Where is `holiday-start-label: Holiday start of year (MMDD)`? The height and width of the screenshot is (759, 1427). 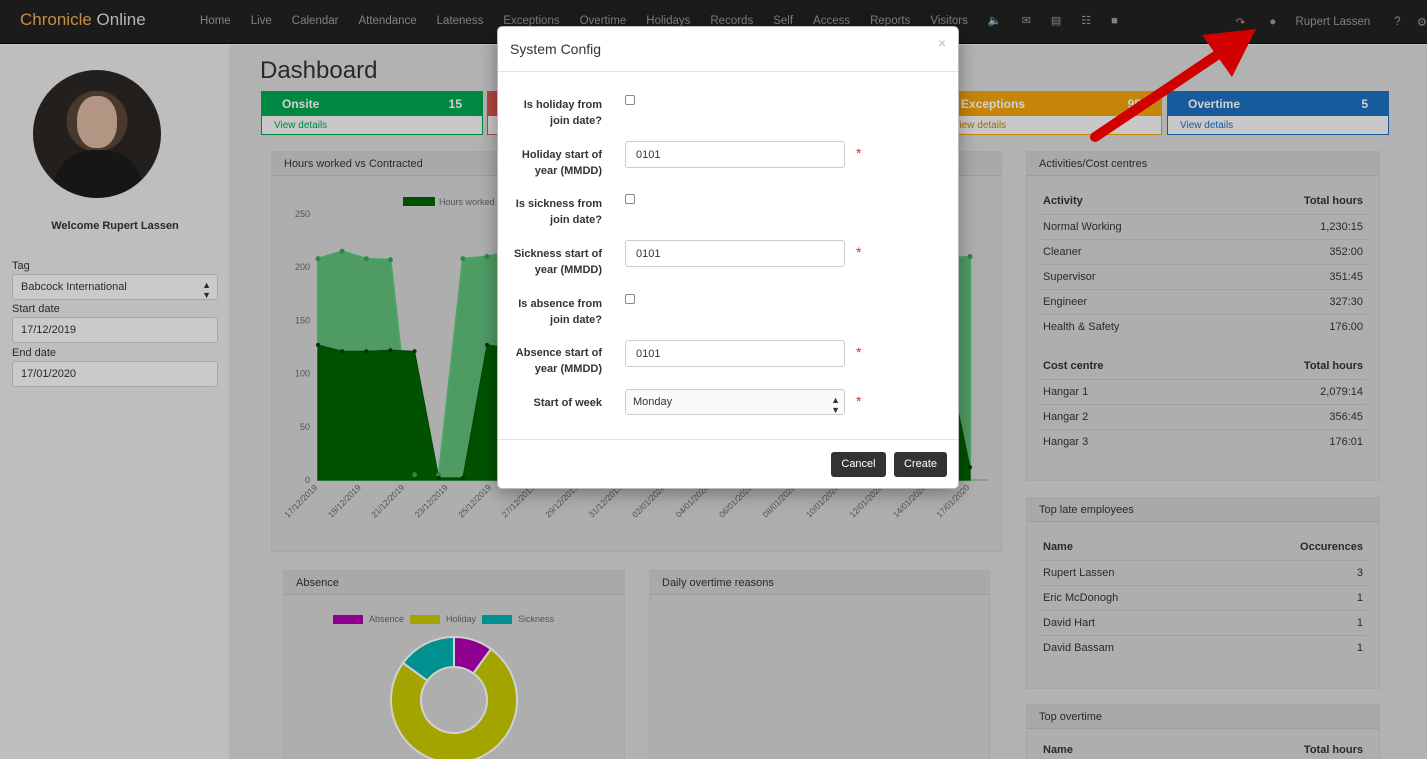
holiday-start-label: Holiday start of year (MMDD) is located at coordinates (550, 163).